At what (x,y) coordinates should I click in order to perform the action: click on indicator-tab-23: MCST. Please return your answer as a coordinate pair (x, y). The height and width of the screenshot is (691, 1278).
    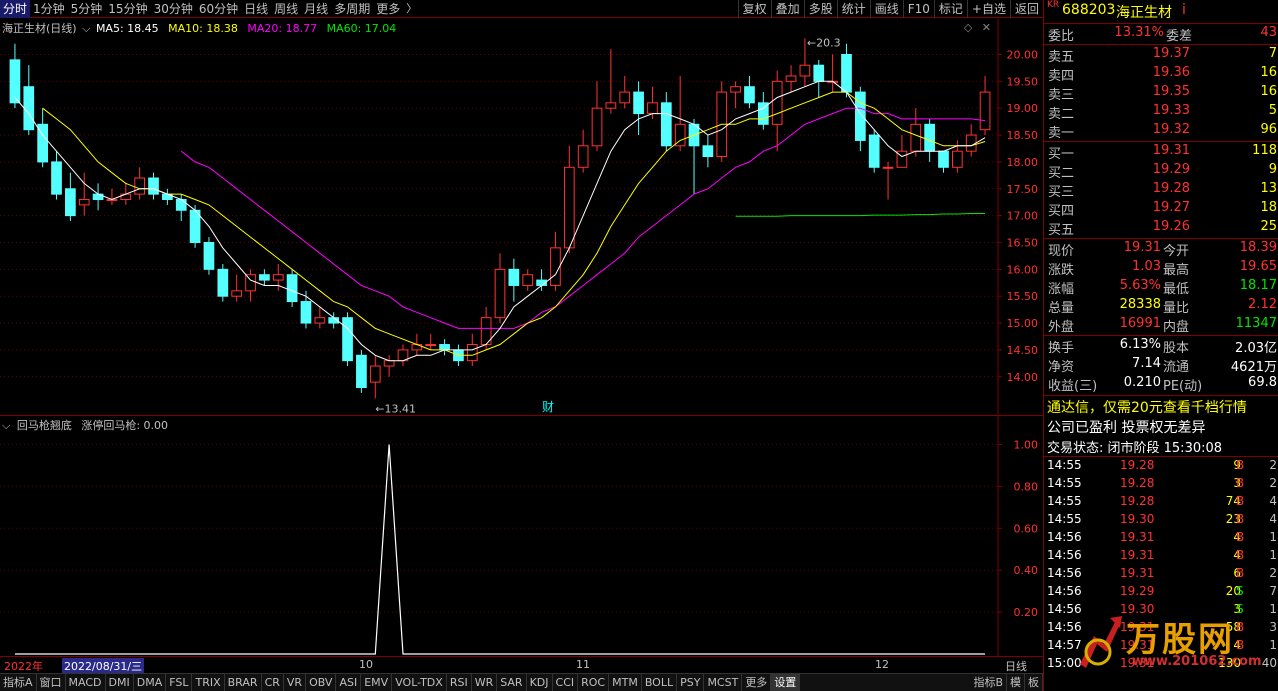
    Looking at the image, I should click on (723, 682).